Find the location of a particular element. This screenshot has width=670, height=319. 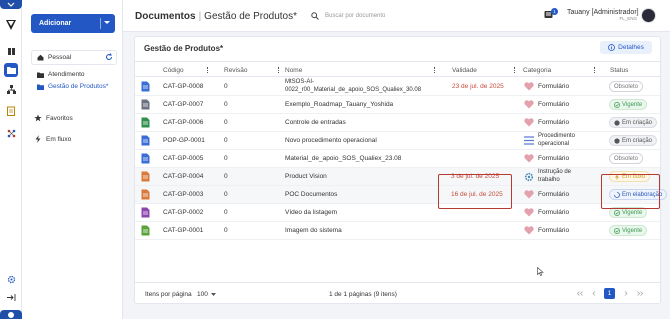

personal-section: Pessoal is located at coordinates (74, 57).